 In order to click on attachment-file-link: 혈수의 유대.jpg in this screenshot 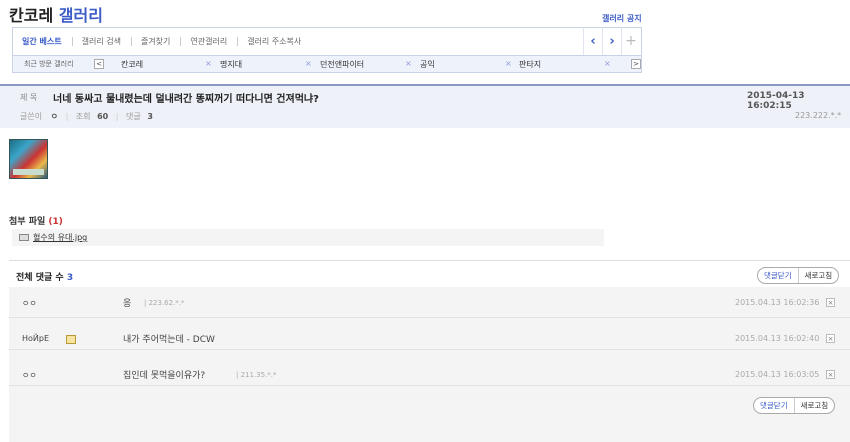, I will do `click(60, 237)`.